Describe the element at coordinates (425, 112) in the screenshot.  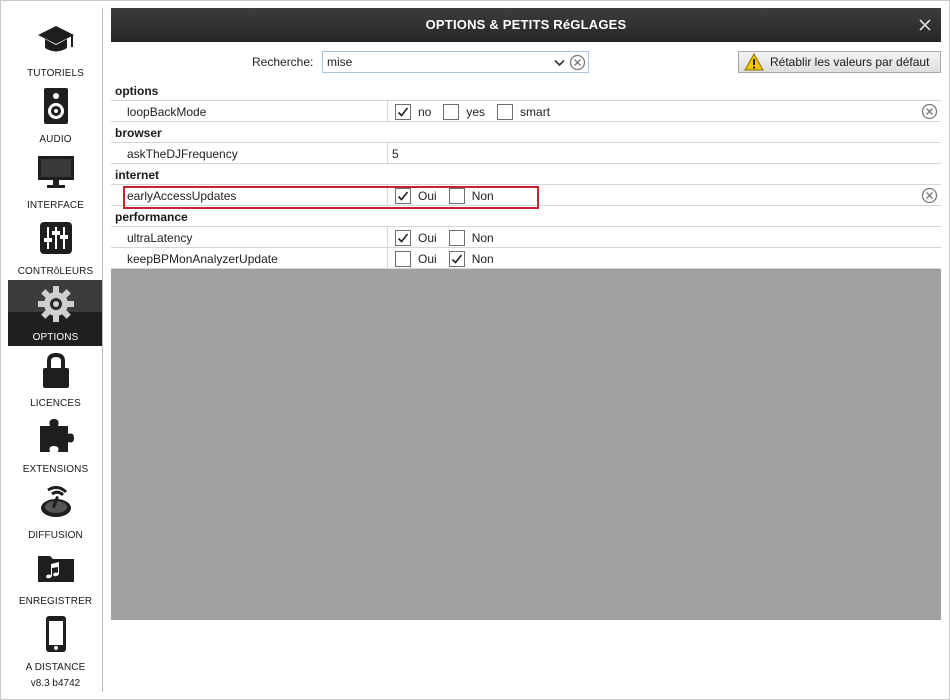
I see `option-label: no` at that location.